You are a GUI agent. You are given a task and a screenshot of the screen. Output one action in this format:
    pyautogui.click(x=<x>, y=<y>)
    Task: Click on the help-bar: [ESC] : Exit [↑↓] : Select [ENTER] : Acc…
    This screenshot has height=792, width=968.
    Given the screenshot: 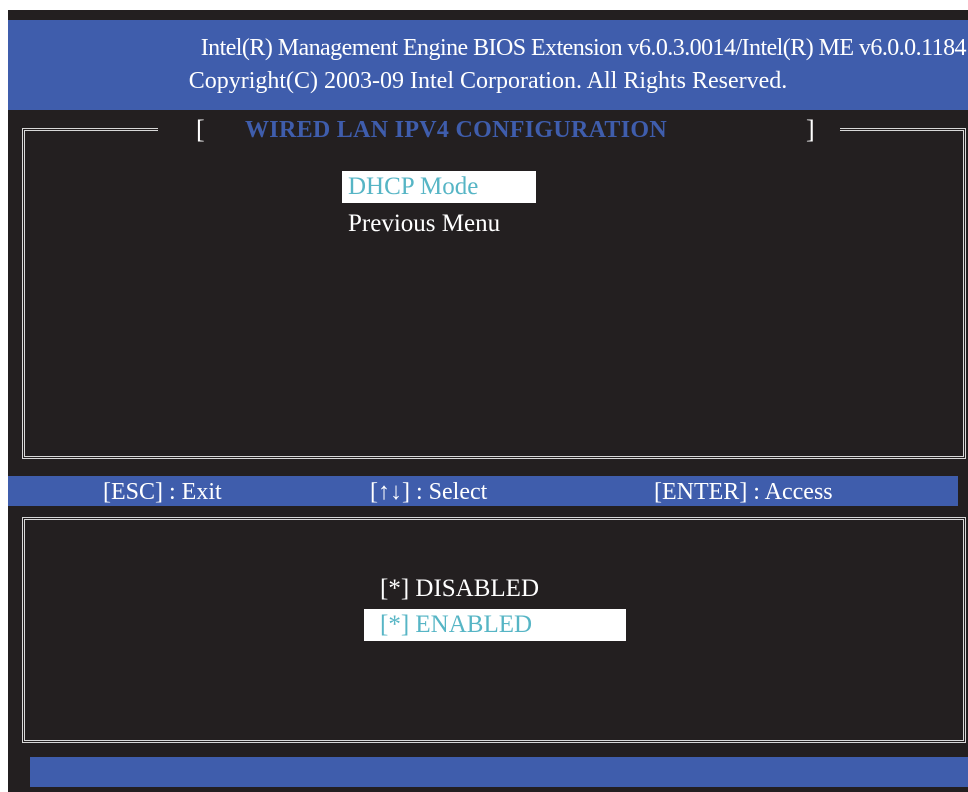 What is the action you would take?
    pyautogui.click(x=483, y=491)
    